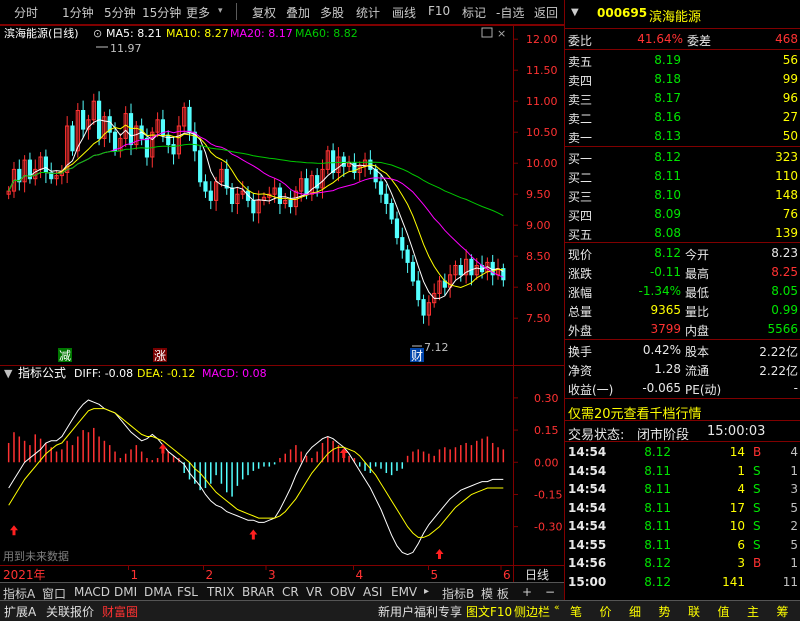 Image resolution: width=800 pixels, height=621 pixels. Describe the element at coordinates (782, 329) in the screenshot. I see `quote-value: 5566` at that location.